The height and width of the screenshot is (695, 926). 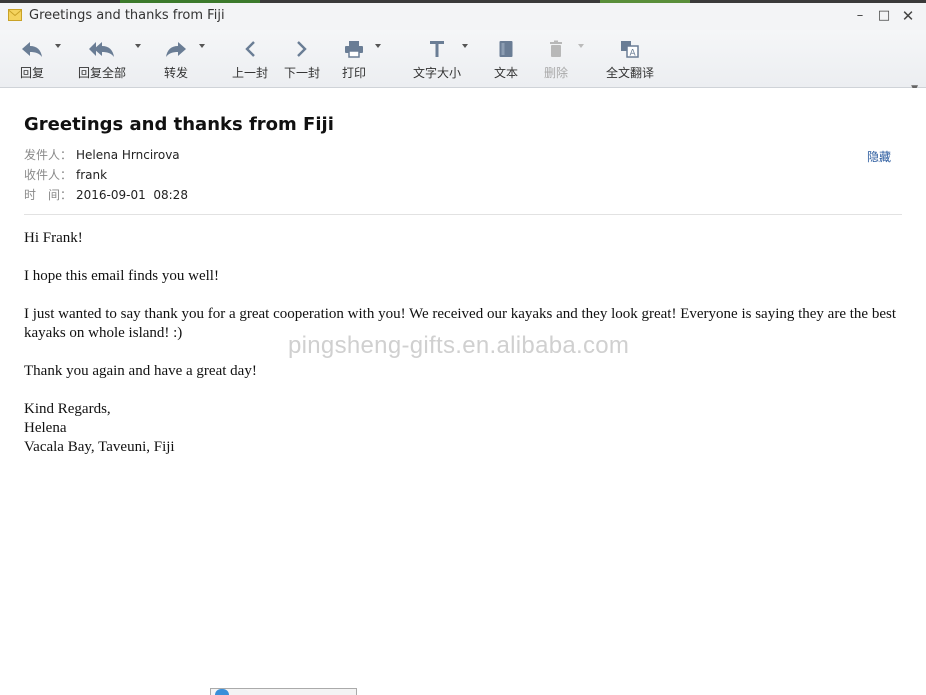 What do you see at coordinates (249, 73) in the screenshot?
I see `previous-message-label: 上一封` at bounding box center [249, 73].